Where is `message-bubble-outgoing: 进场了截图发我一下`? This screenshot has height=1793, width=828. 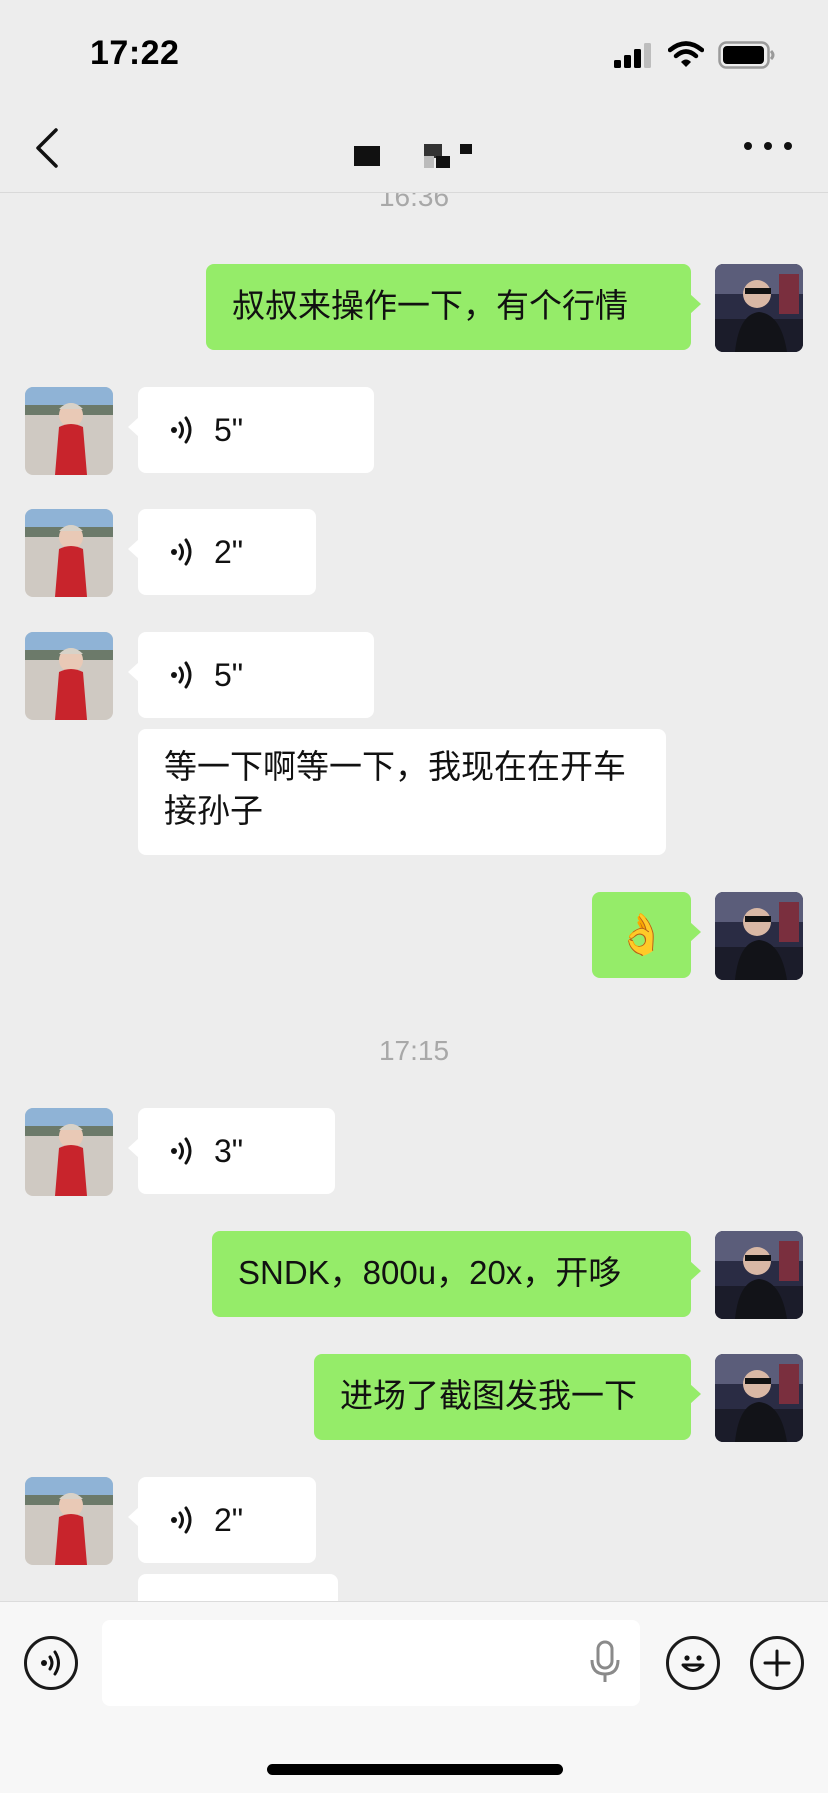
message-bubble-outgoing: 进场了截图发我一下 is located at coordinates (507, 1397).